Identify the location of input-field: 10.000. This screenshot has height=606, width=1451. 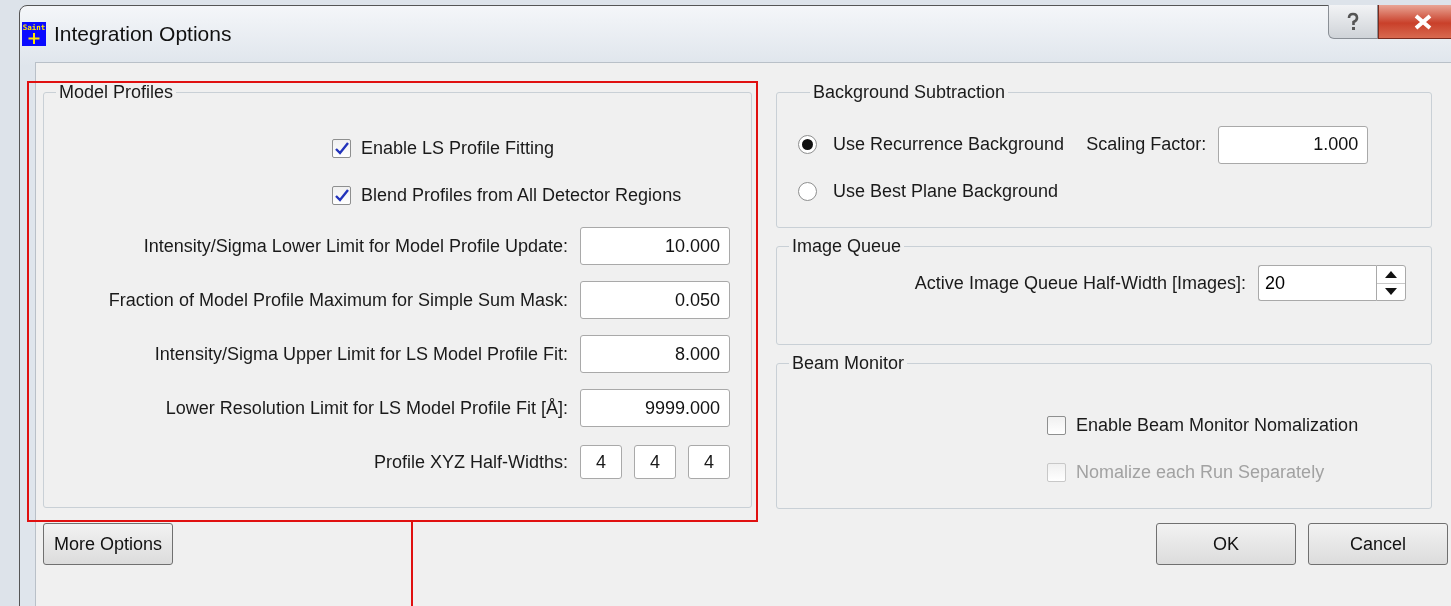
(655, 246).